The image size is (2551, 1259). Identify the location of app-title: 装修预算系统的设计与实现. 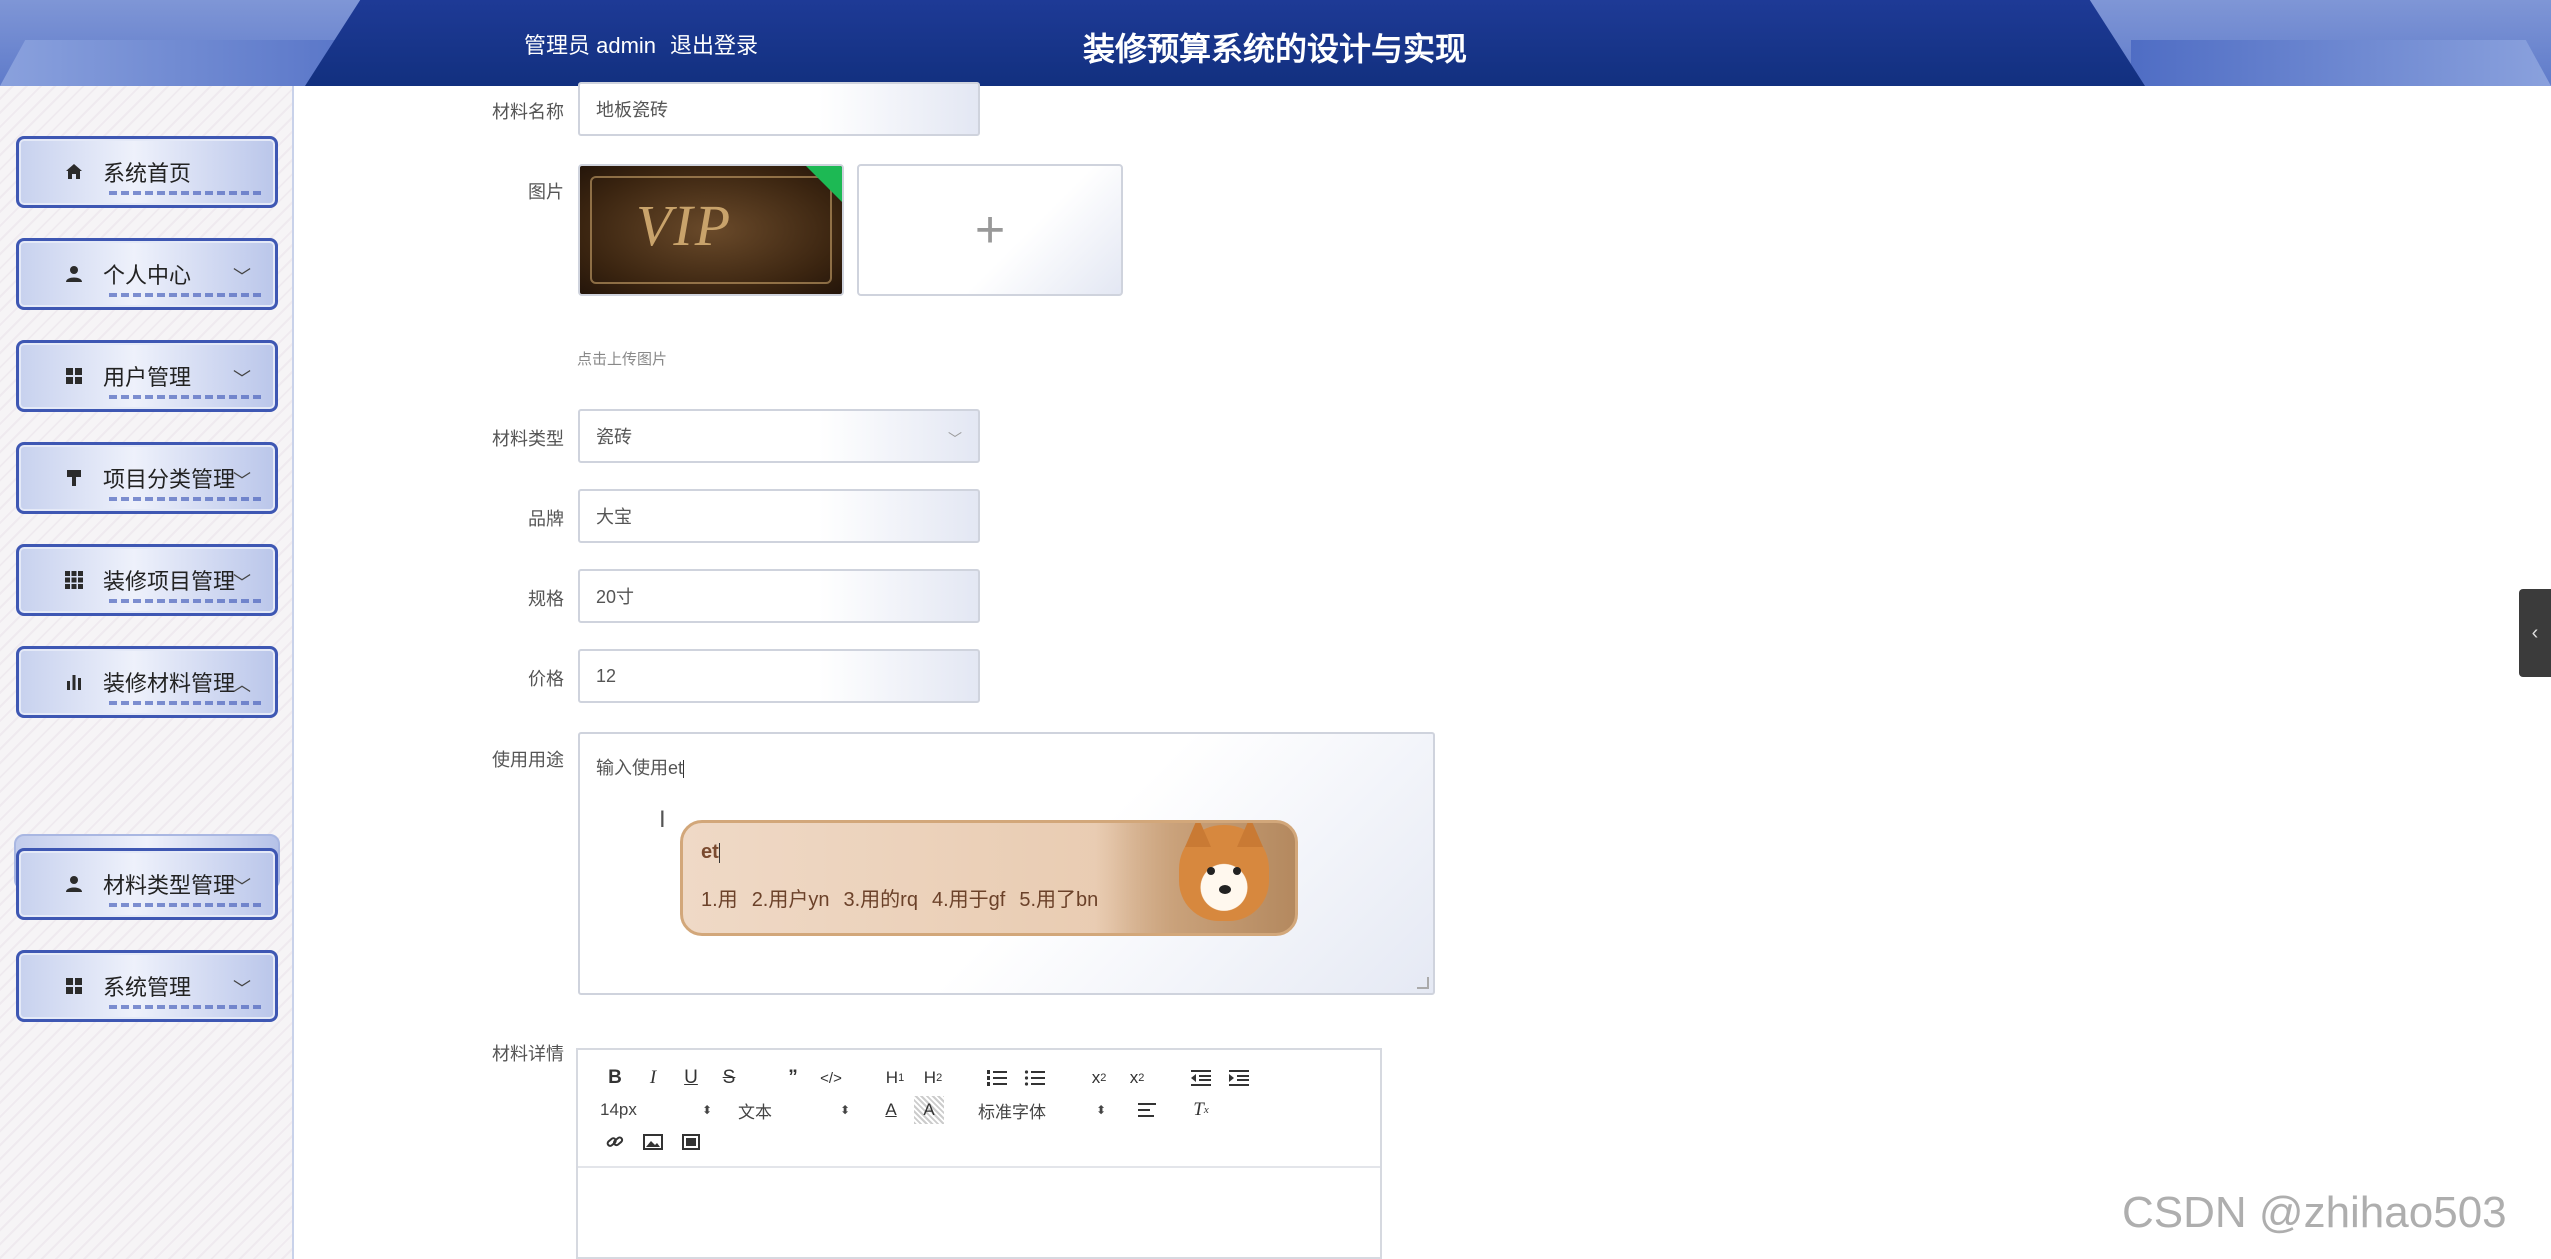
(1275, 49).